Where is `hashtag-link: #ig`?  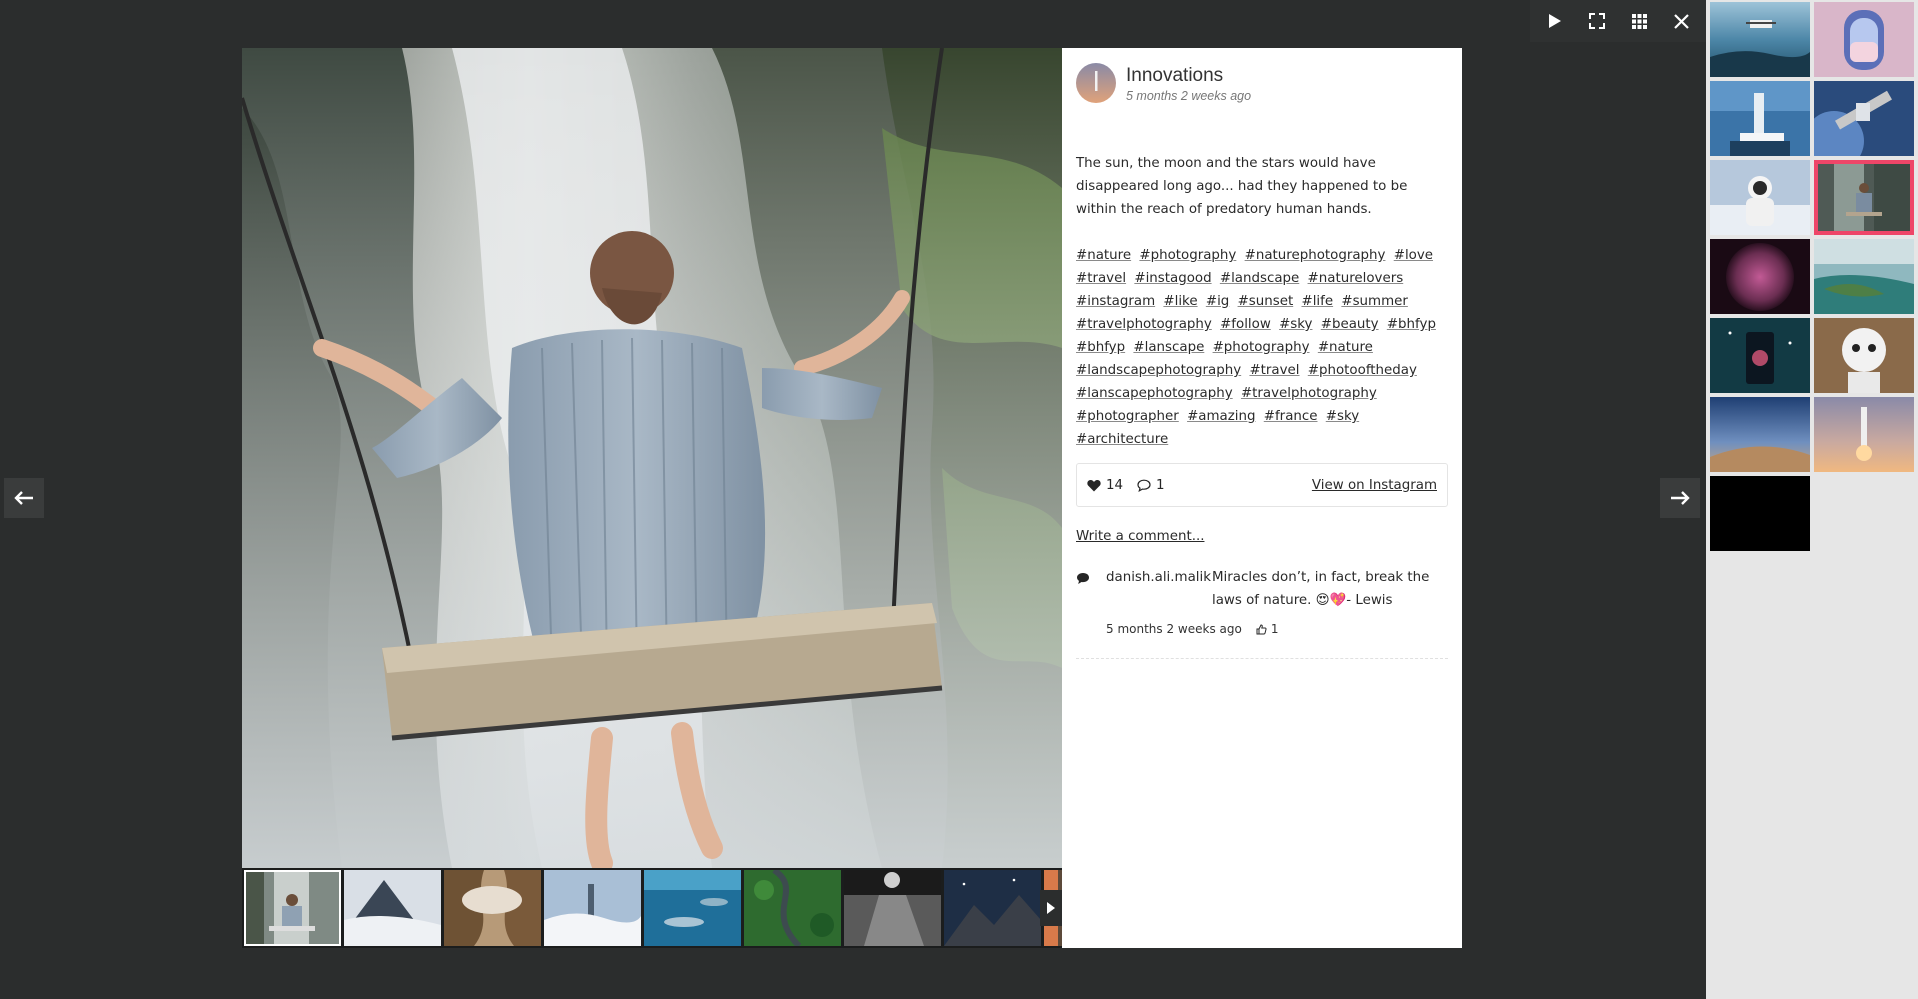
hashtag-link: #ig is located at coordinates (1217, 301).